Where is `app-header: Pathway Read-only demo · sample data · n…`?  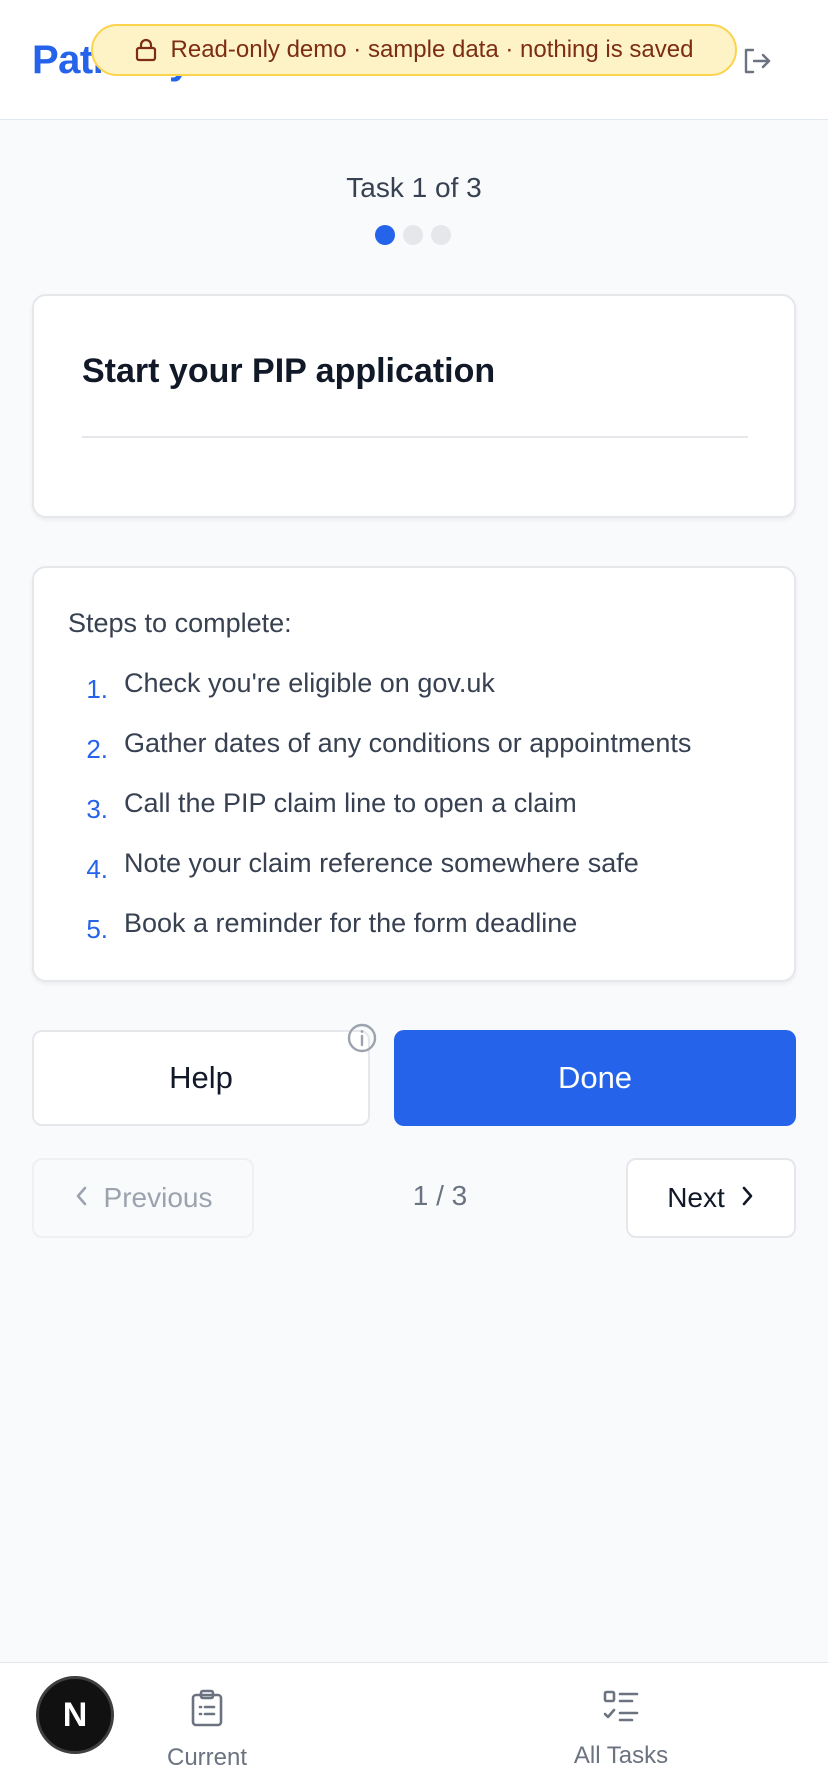
app-header: Pathway Read-only demo · sample data · n… is located at coordinates (414, 60).